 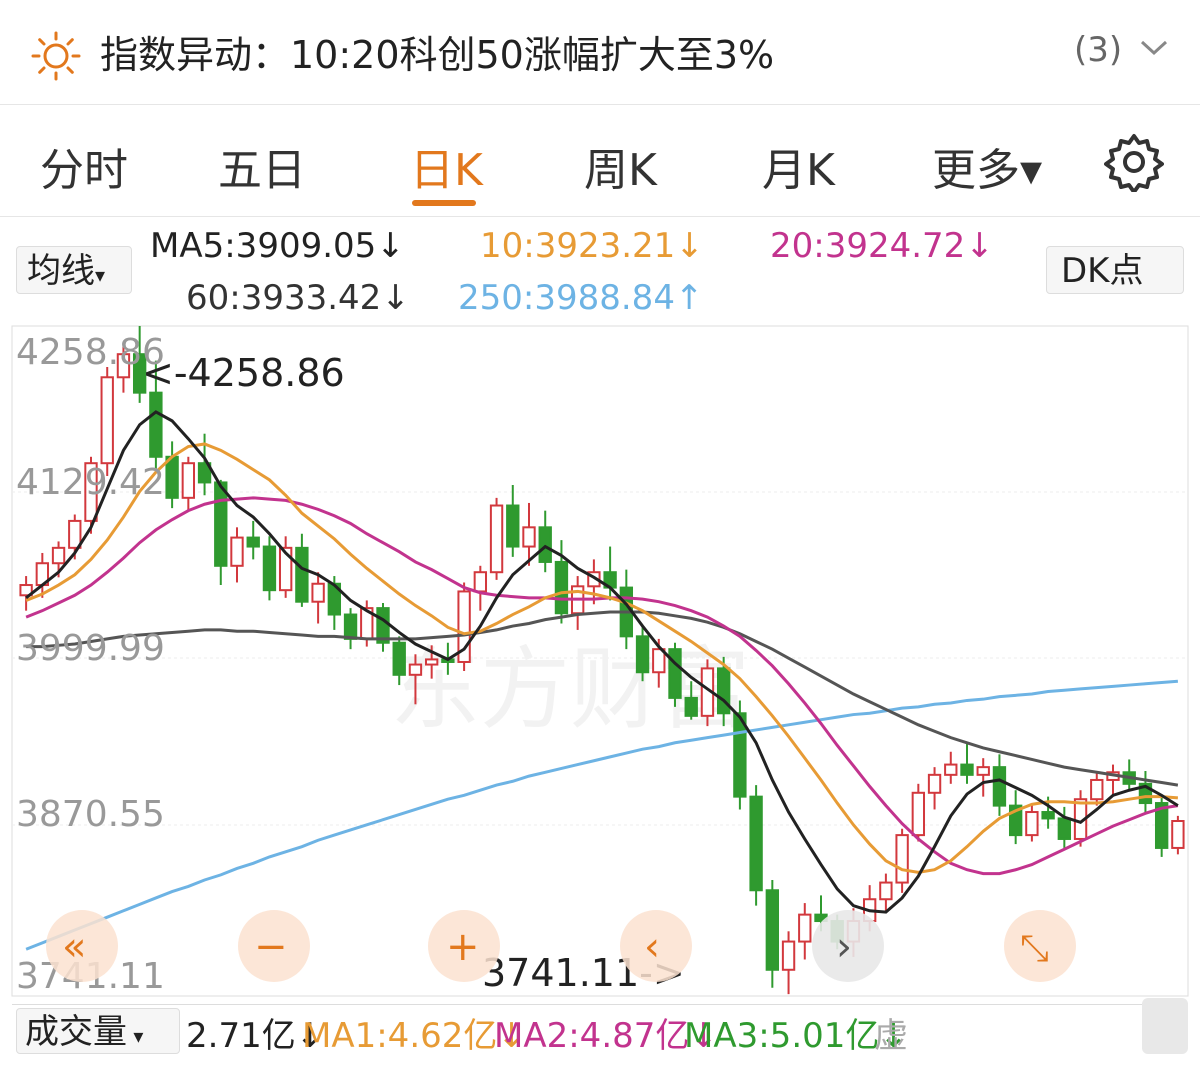 What do you see at coordinates (90, 482) in the screenshot?
I see `y-tick-label: 4129.42` at bounding box center [90, 482].